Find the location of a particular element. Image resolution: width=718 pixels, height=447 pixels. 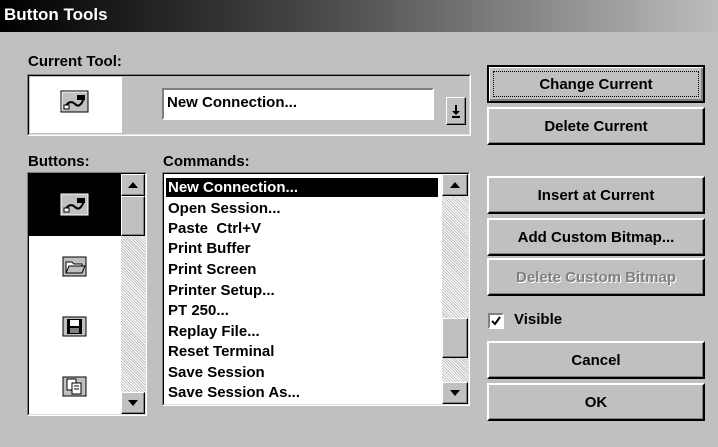

button-item-connection is located at coordinates (75, 205).